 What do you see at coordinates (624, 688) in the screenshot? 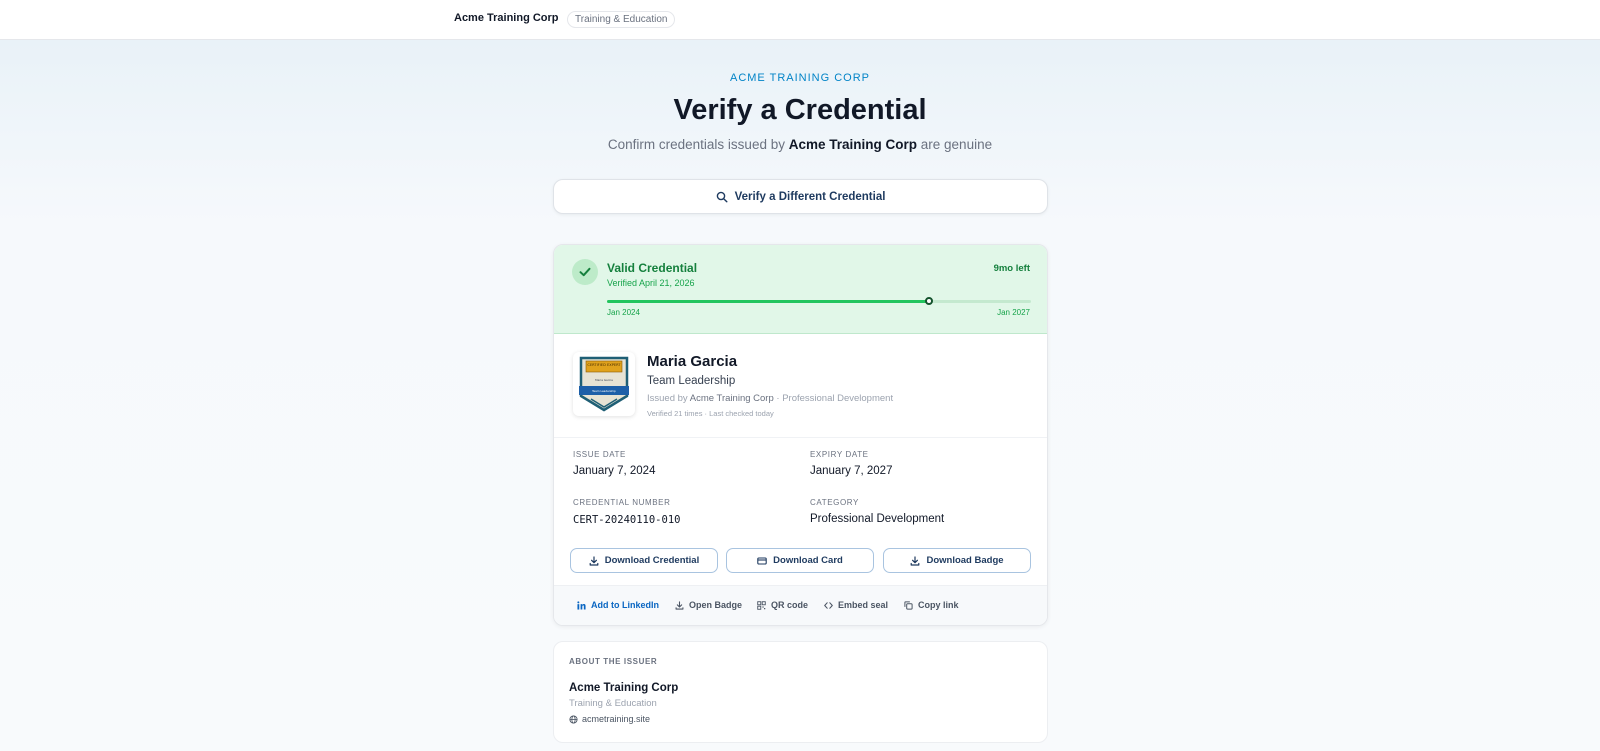
I see `issuer-name: Acme Training Corp` at bounding box center [624, 688].